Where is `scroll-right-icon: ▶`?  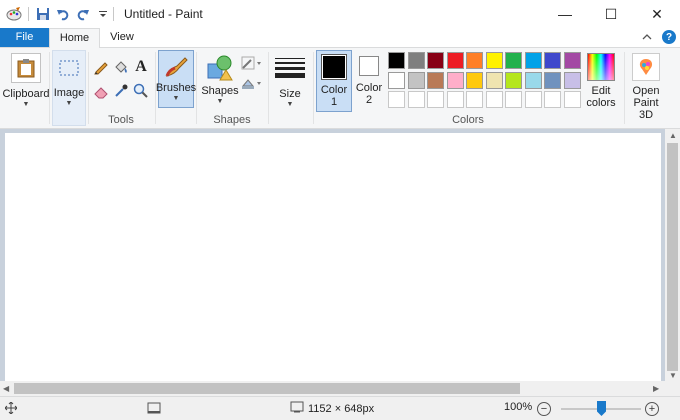 scroll-right-icon: ▶ is located at coordinates (656, 388).